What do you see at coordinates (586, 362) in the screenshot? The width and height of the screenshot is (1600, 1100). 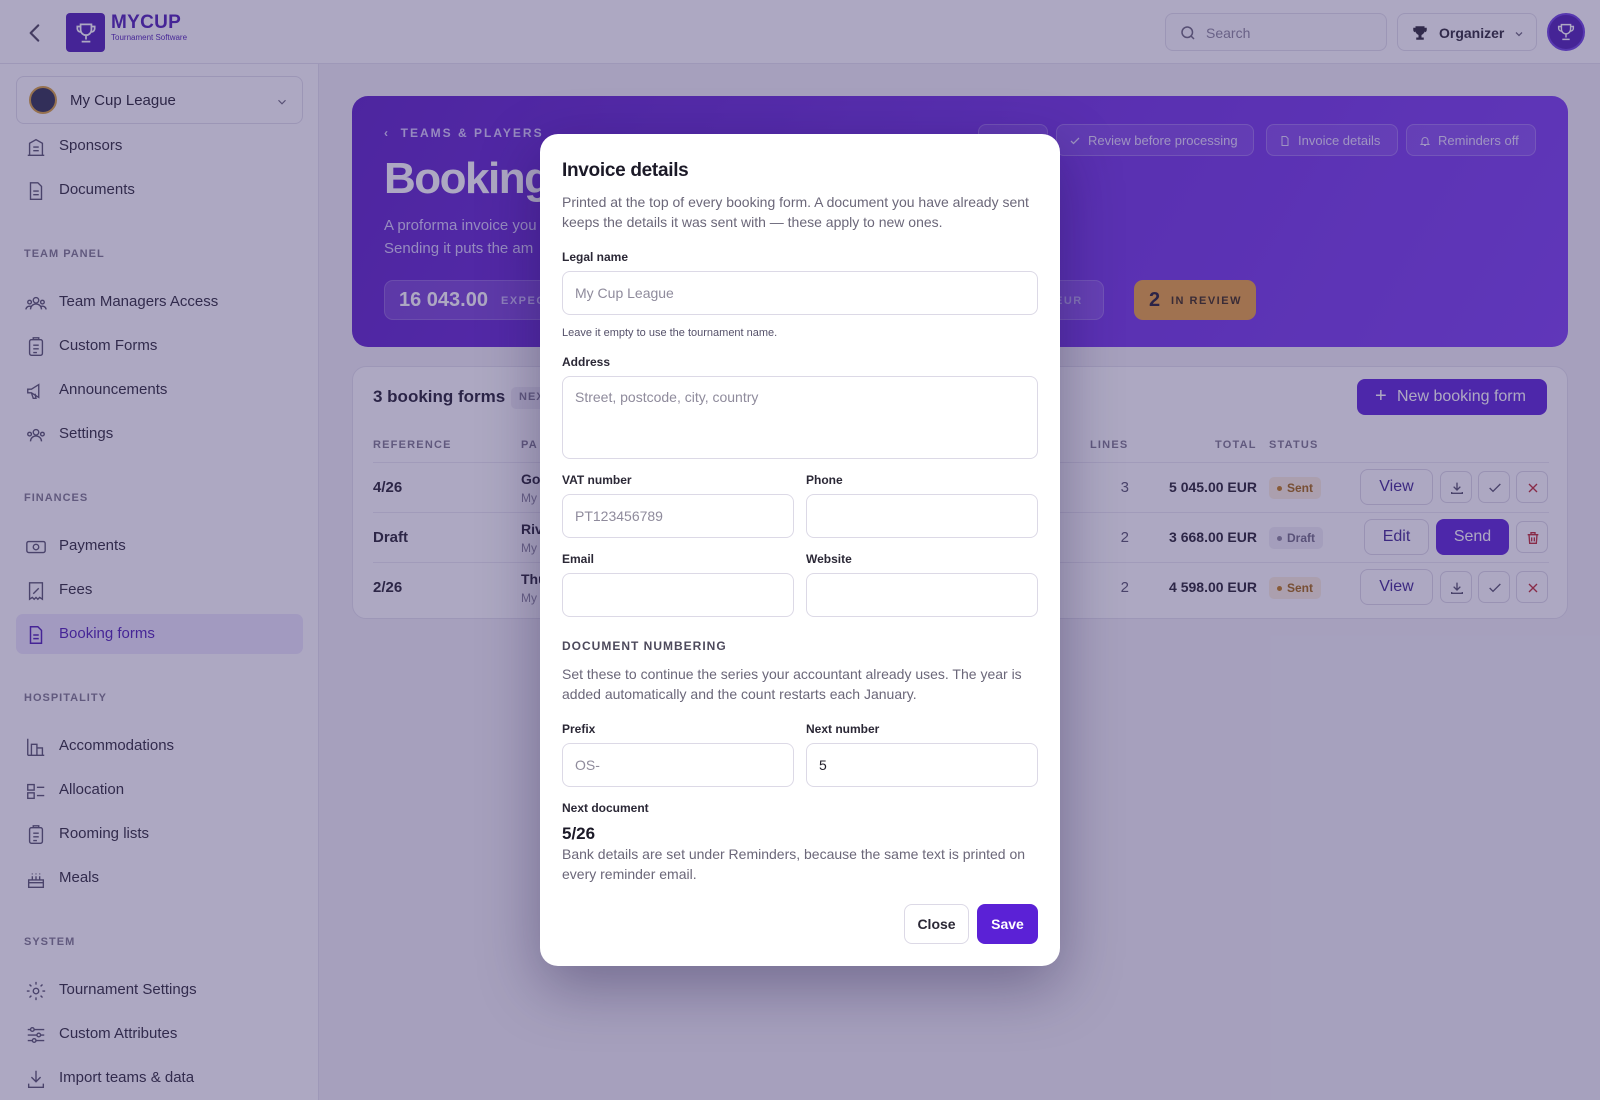 I see `address-label: Address` at bounding box center [586, 362].